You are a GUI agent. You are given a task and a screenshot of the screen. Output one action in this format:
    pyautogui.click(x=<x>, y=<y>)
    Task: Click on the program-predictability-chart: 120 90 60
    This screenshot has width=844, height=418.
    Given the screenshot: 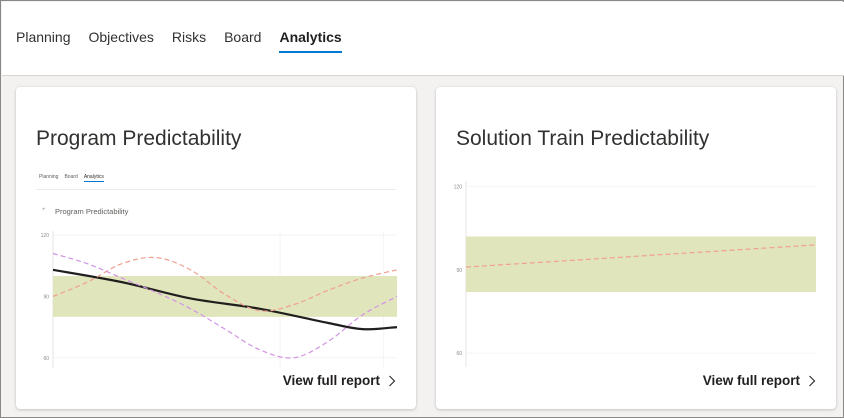 What is the action you would take?
    pyautogui.click(x=219, y=299)
    